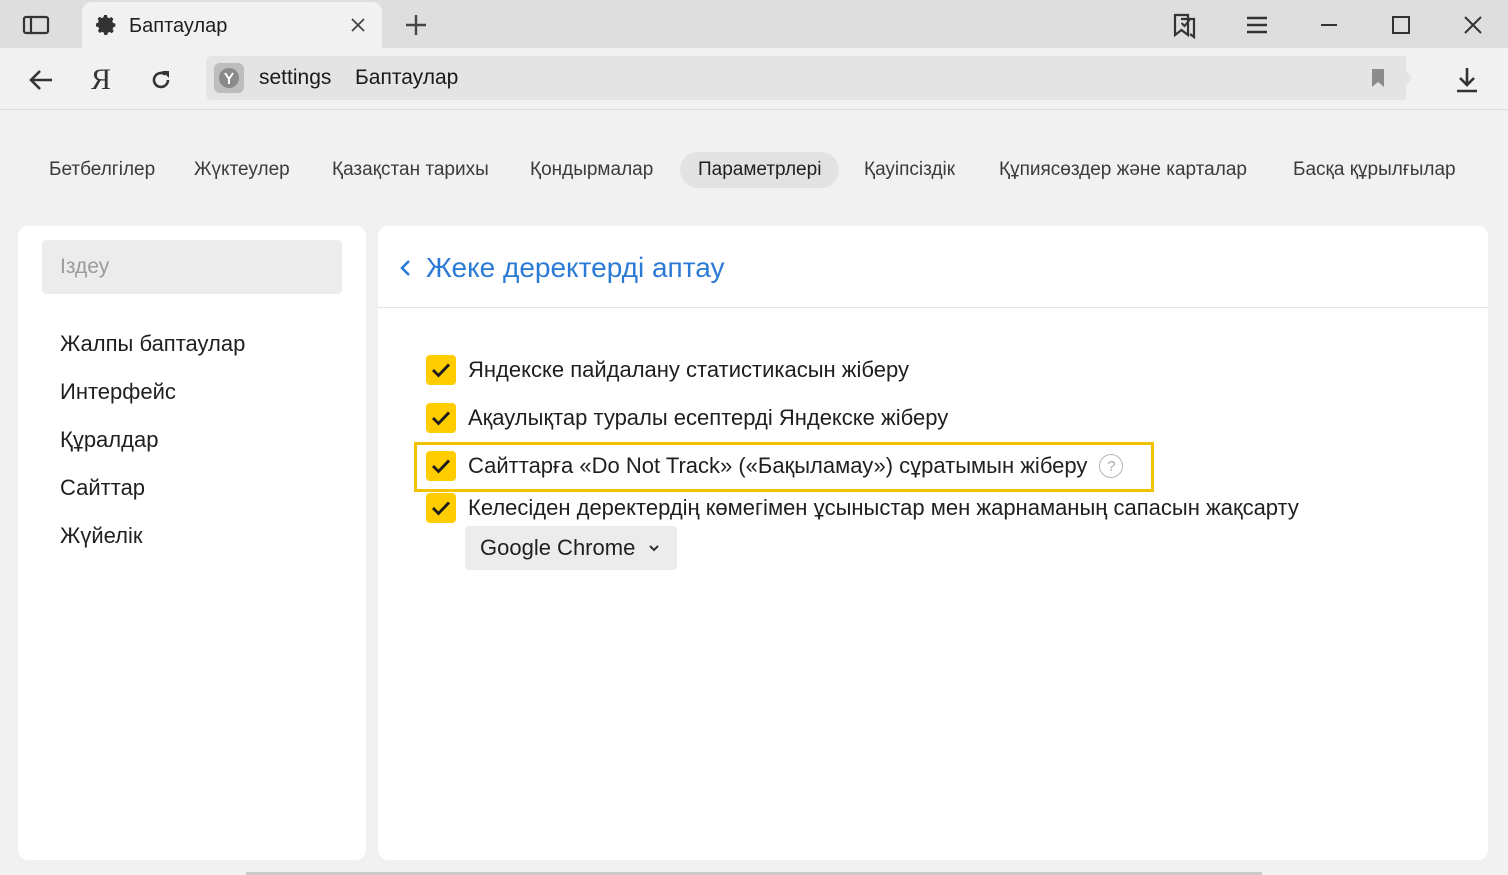 This screenshot has width=1508, height=875. Describe the element at coordinates (161, 80) in the screenshot. I see `reload-icon` at that location.